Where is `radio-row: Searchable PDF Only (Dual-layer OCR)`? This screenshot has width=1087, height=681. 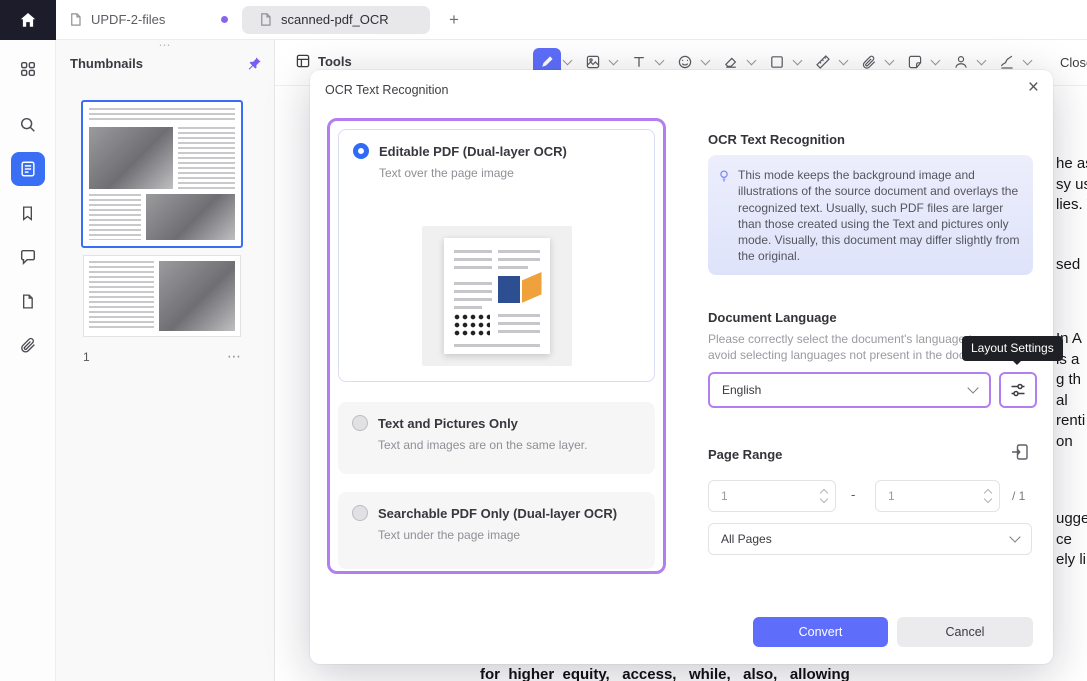
radio-row: Searchable PDF Only (Dual-layer OCR) is located at coordinates (496, 513).